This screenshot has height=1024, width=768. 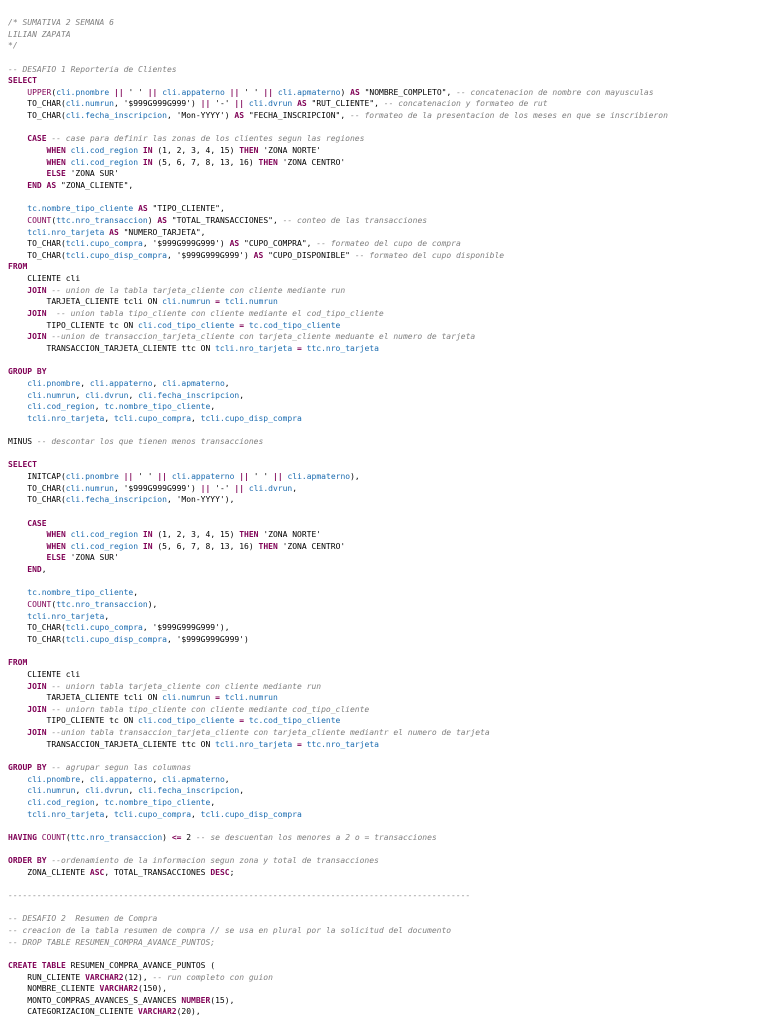 I want to click on code-keyword: GROUP BY, so click(x=27, y=372).